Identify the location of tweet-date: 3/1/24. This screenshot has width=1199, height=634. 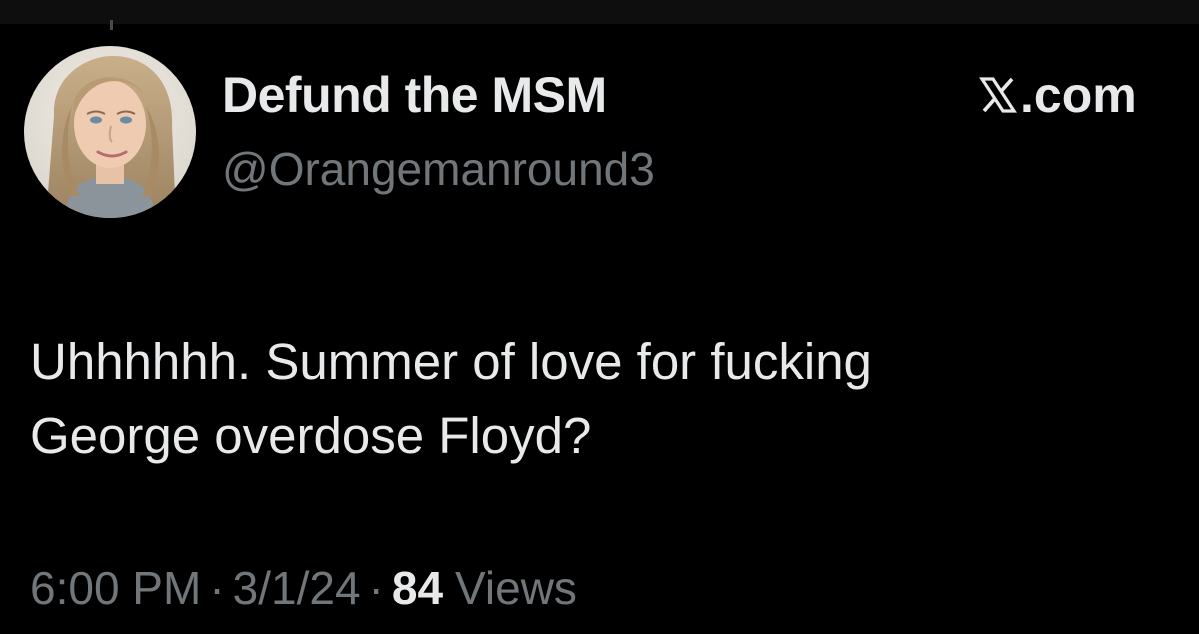
(297, 588).